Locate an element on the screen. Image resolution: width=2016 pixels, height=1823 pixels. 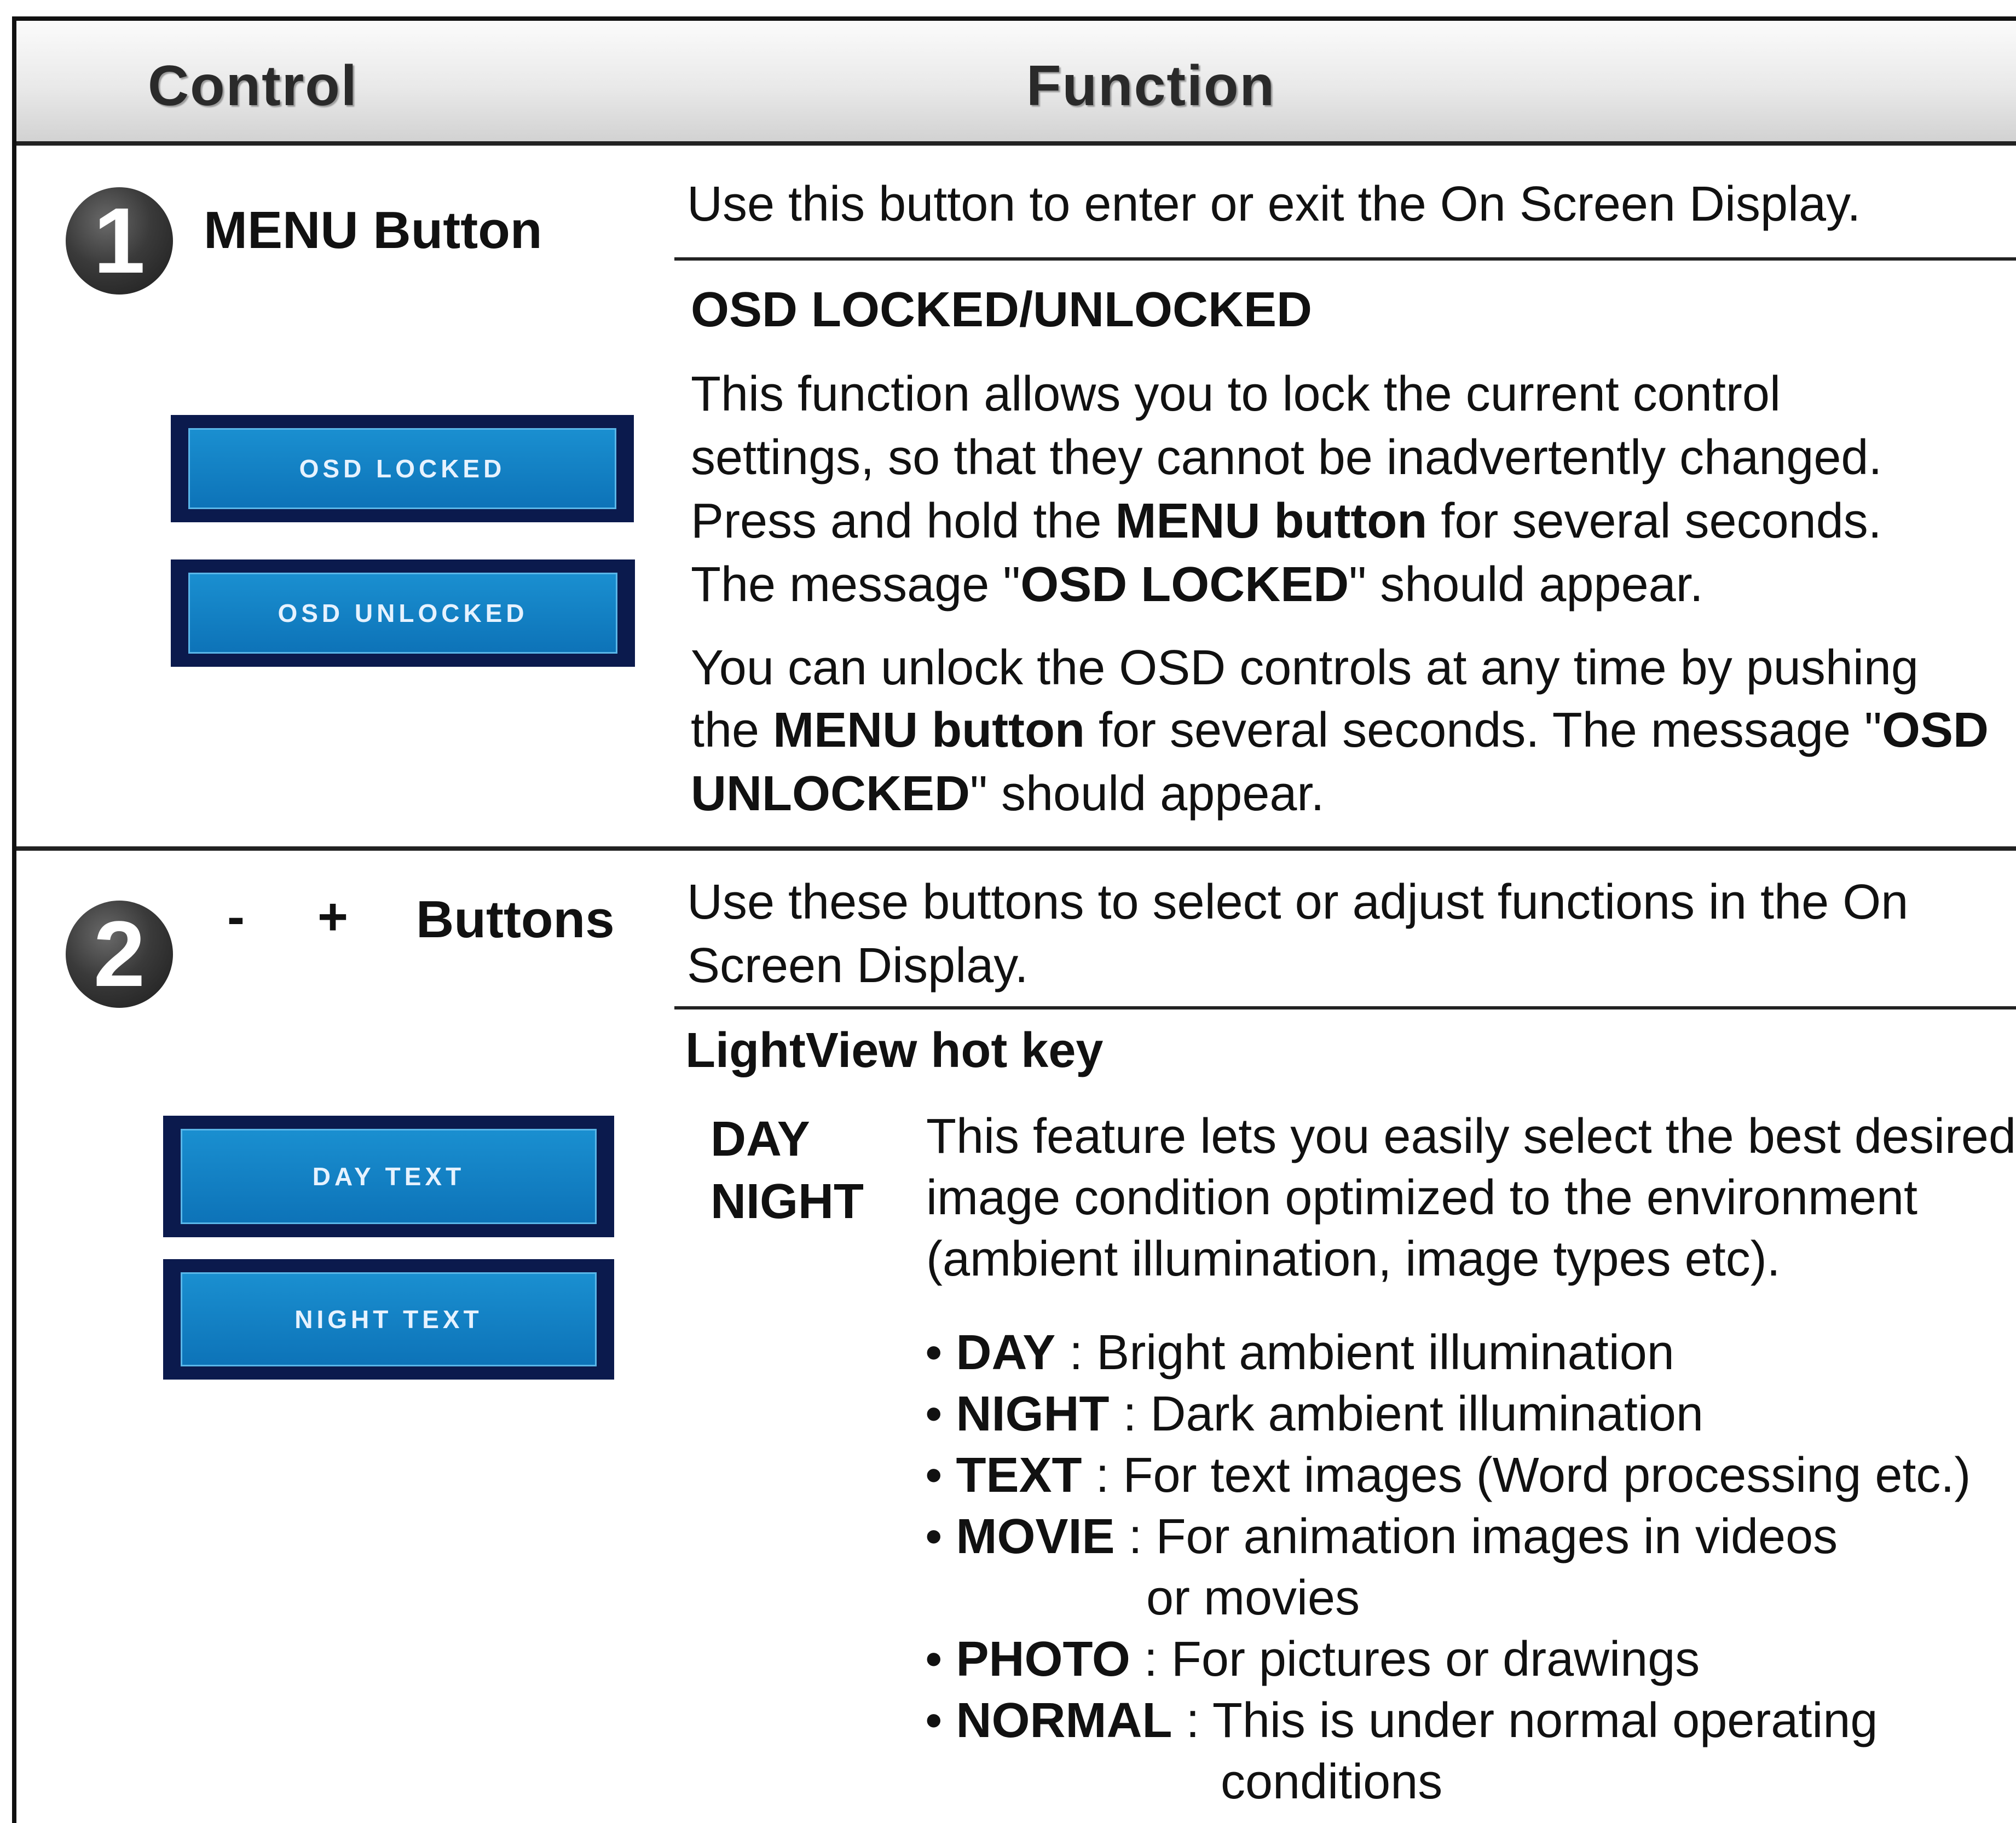
mode-name: TEXT is located at coordinates (1019, 1475).